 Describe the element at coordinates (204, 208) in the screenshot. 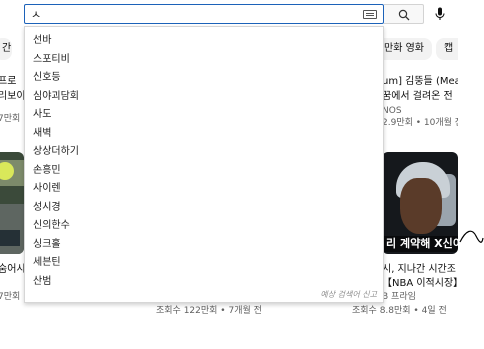

I see `suggestion-item: 성시경` at that location.